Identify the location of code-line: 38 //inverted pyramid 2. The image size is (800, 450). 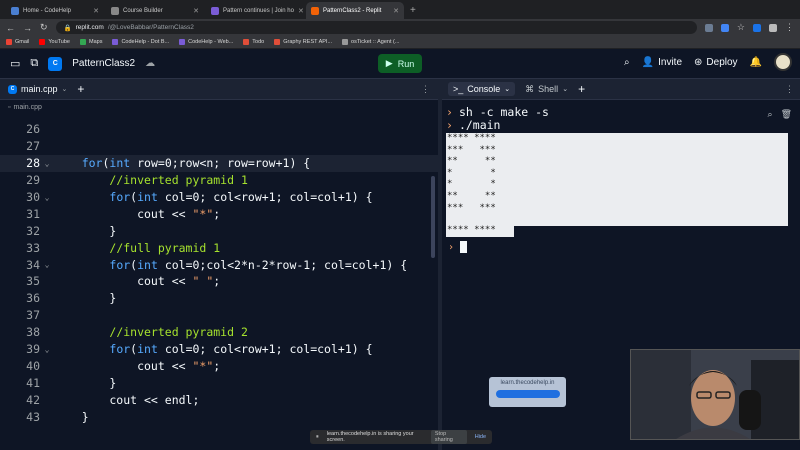
(219, 332).